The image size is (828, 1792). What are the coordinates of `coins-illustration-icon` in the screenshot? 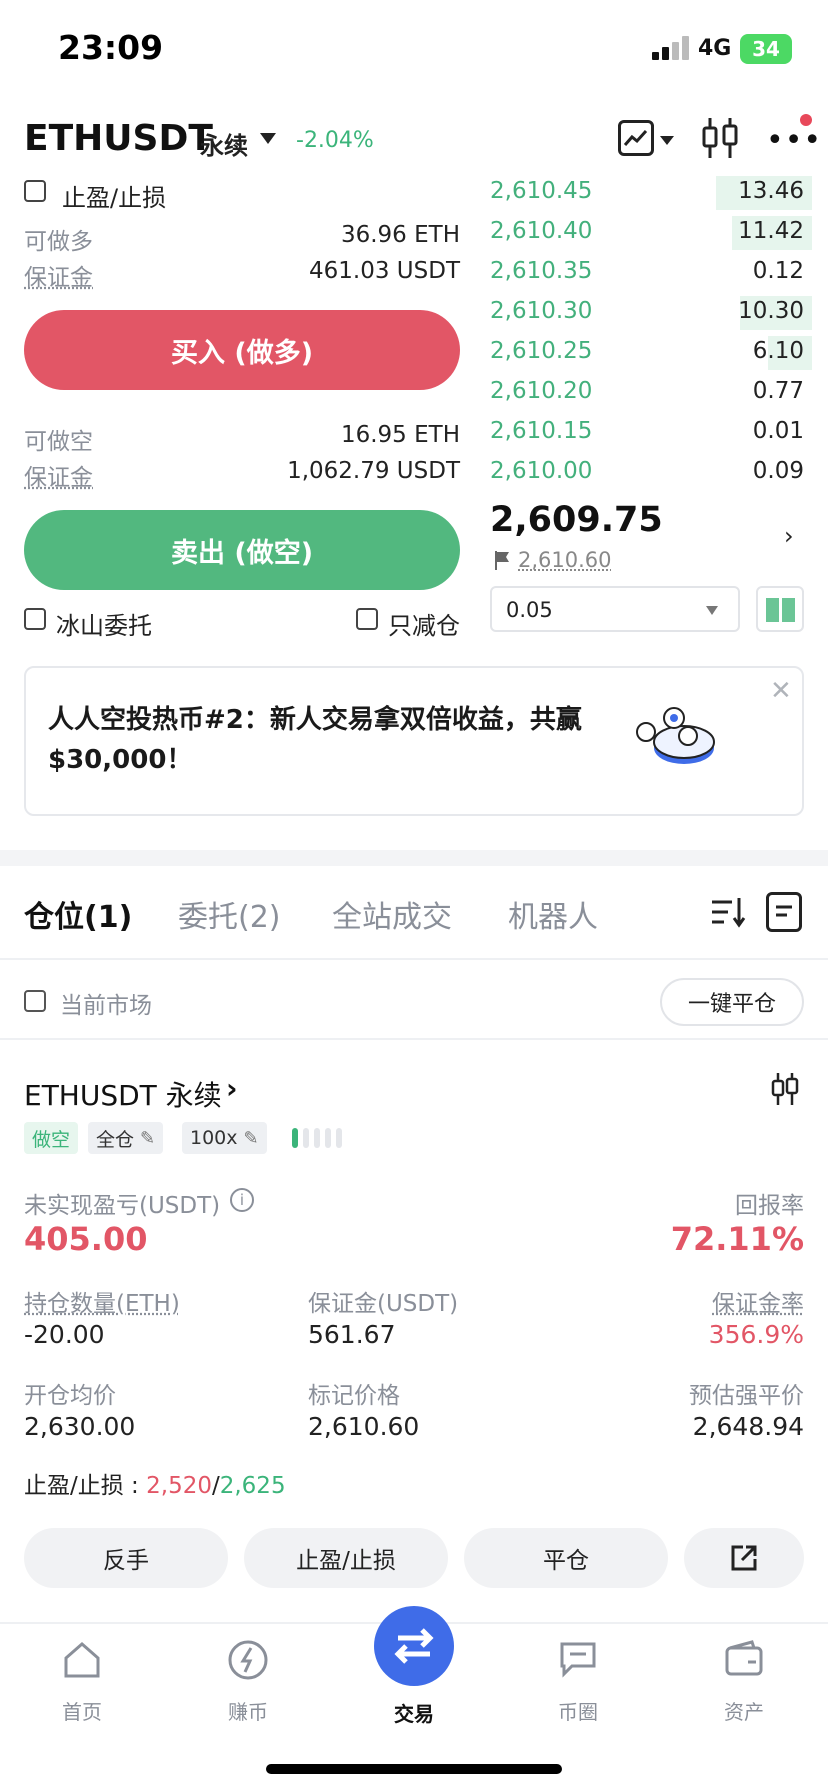 It's located at (675, 735).